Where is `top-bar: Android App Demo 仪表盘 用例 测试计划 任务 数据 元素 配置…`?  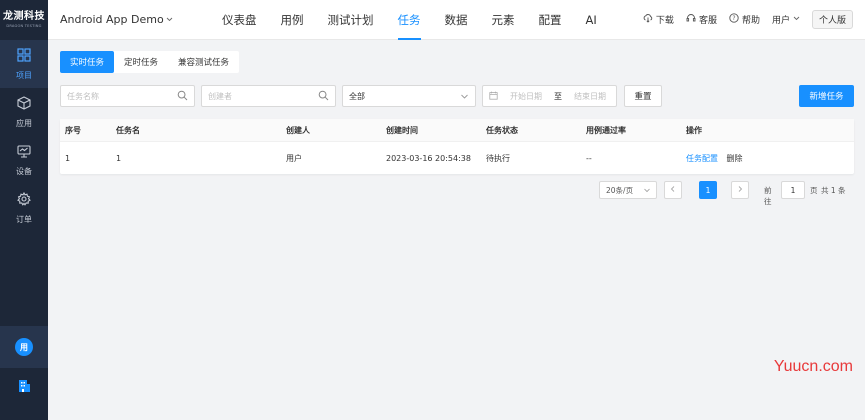 top-bar: Android App Demo 仪表盘 用例 测试计划 任务 数据 元素 配置… is located at coordinates (456, 20).